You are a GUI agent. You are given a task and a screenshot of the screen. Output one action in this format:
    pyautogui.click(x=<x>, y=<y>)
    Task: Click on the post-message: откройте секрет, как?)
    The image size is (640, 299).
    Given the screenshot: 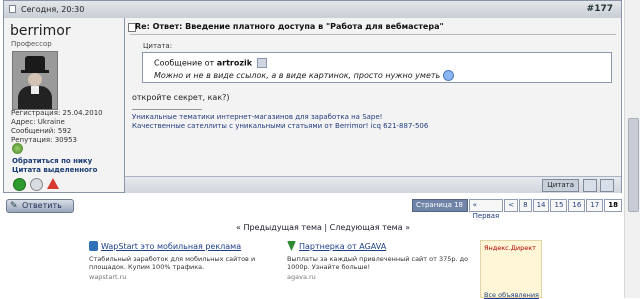 What is the action you would take?
    pyautogui.click(x=181, y=97)
    